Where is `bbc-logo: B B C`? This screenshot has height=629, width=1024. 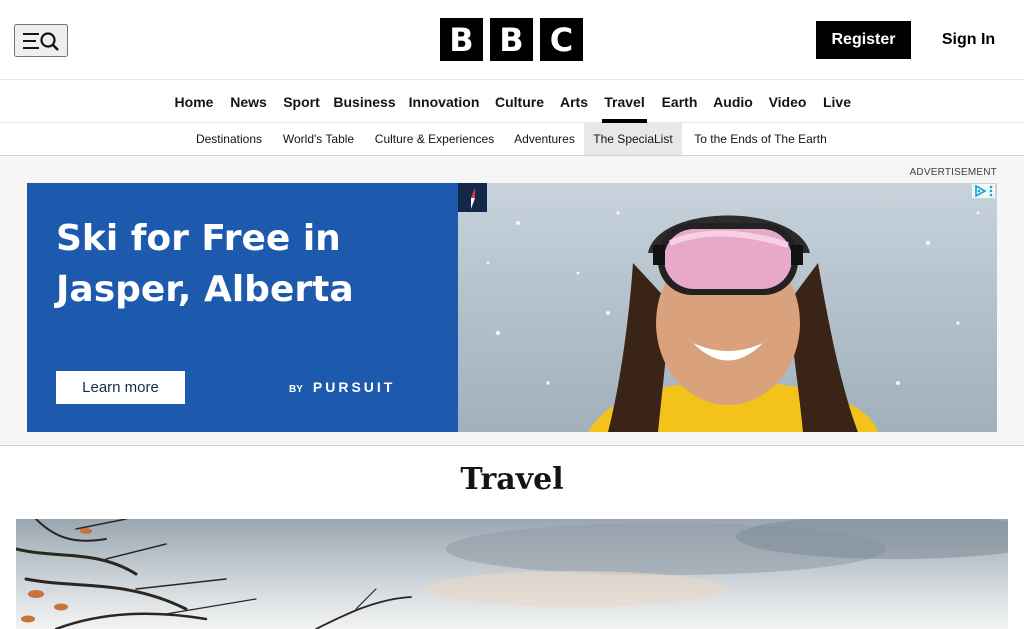 bbc-logo: B B C is located at coordinates (511, 39).